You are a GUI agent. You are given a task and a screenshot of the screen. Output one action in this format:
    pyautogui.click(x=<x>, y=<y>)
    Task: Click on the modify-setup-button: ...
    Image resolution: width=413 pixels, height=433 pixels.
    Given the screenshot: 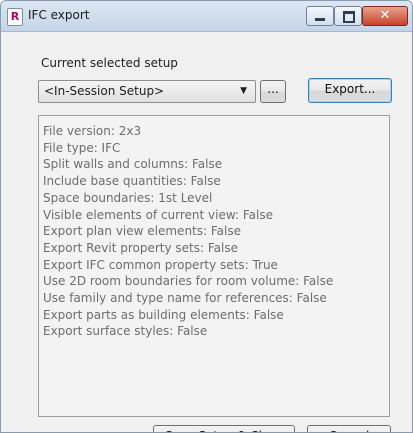 What is the action you would take?
    pyautogui.click(x=273, y=91)
    